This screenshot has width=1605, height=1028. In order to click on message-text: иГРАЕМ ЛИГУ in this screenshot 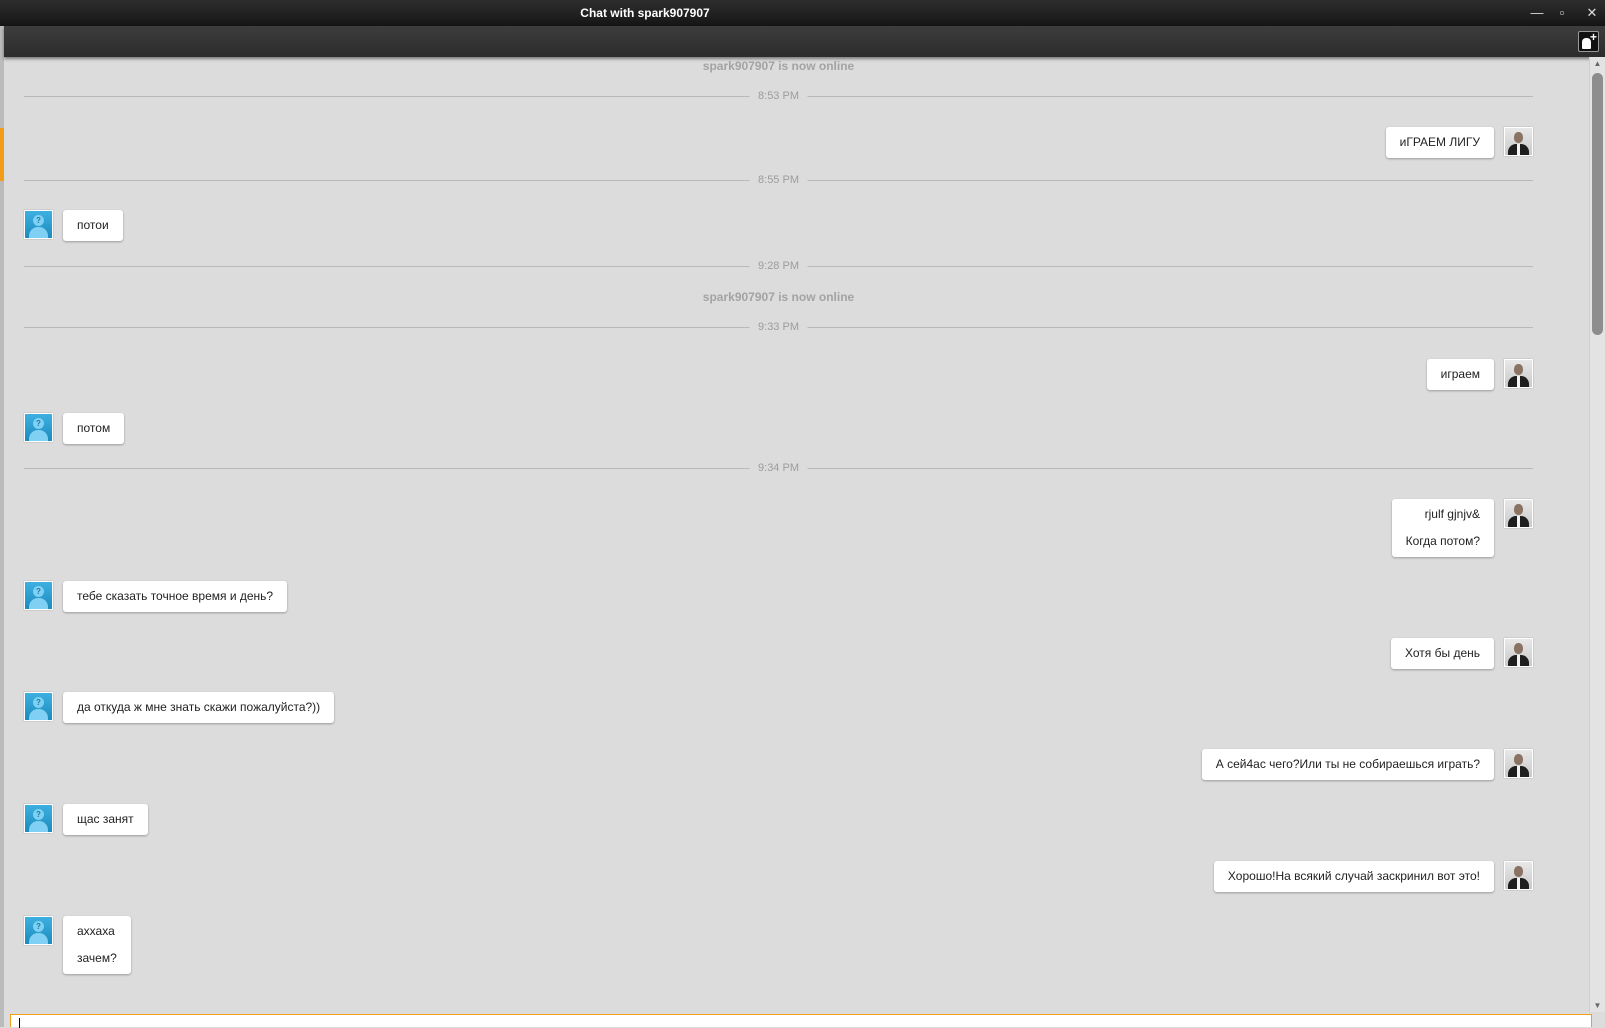, I will do `click(1439, 142)`.